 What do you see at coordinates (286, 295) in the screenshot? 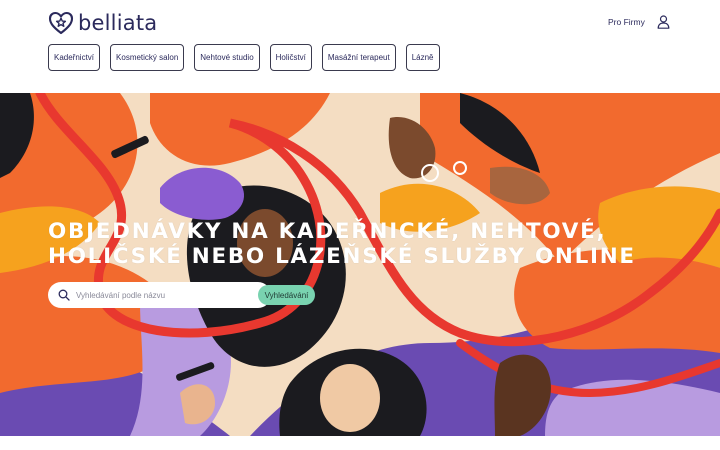
I see `search-button: Vyhledávání` at bounding box center [286, 295].